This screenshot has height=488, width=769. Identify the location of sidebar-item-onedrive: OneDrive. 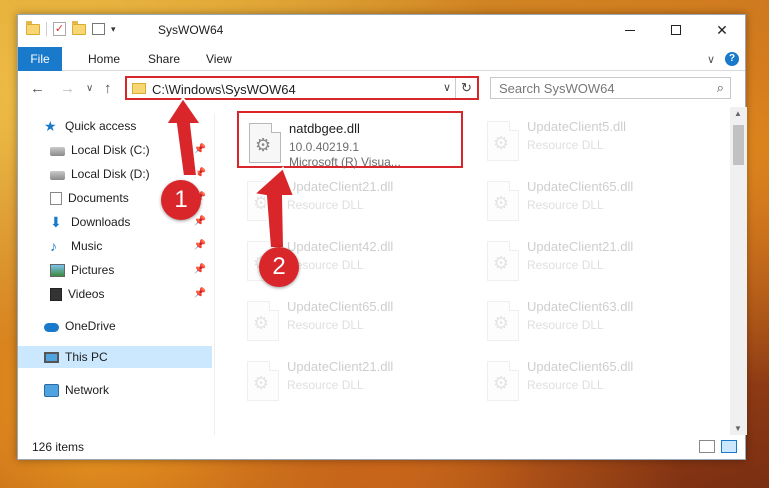
(115, 326).